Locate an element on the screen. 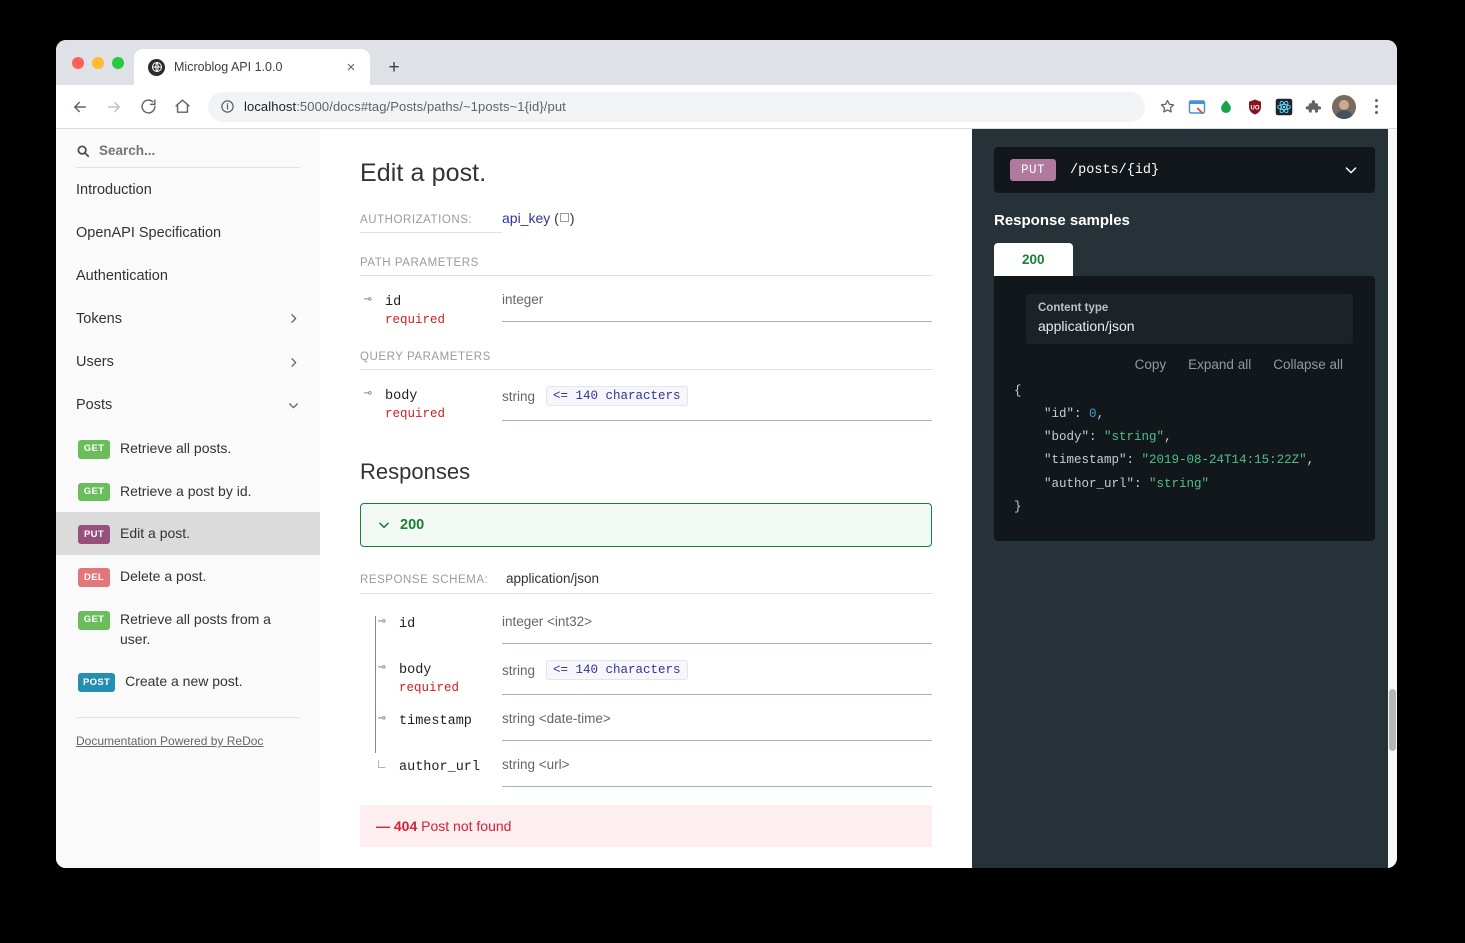 Image resolution: width=1465 pixels, height=943 pixels. search-input is located at coordinates (199, 150).